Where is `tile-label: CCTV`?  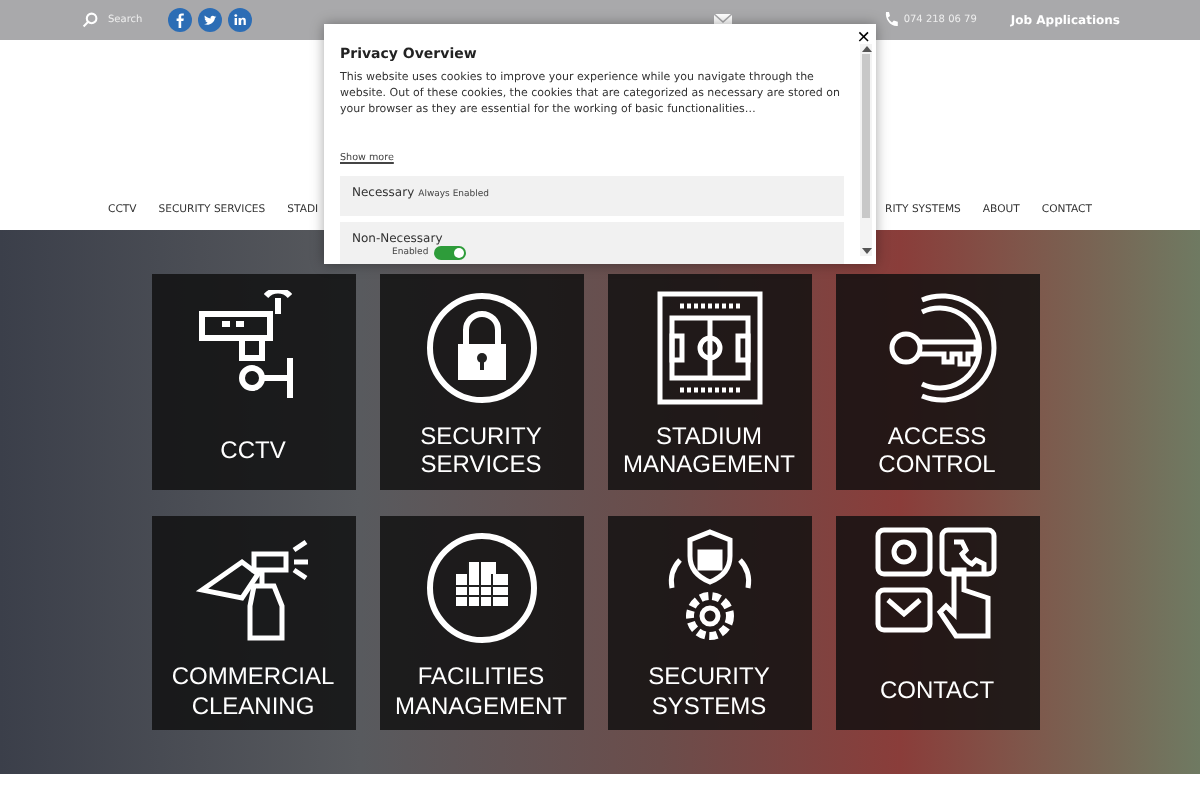
tile-label: CCTV is located at coordinates (253, 450).